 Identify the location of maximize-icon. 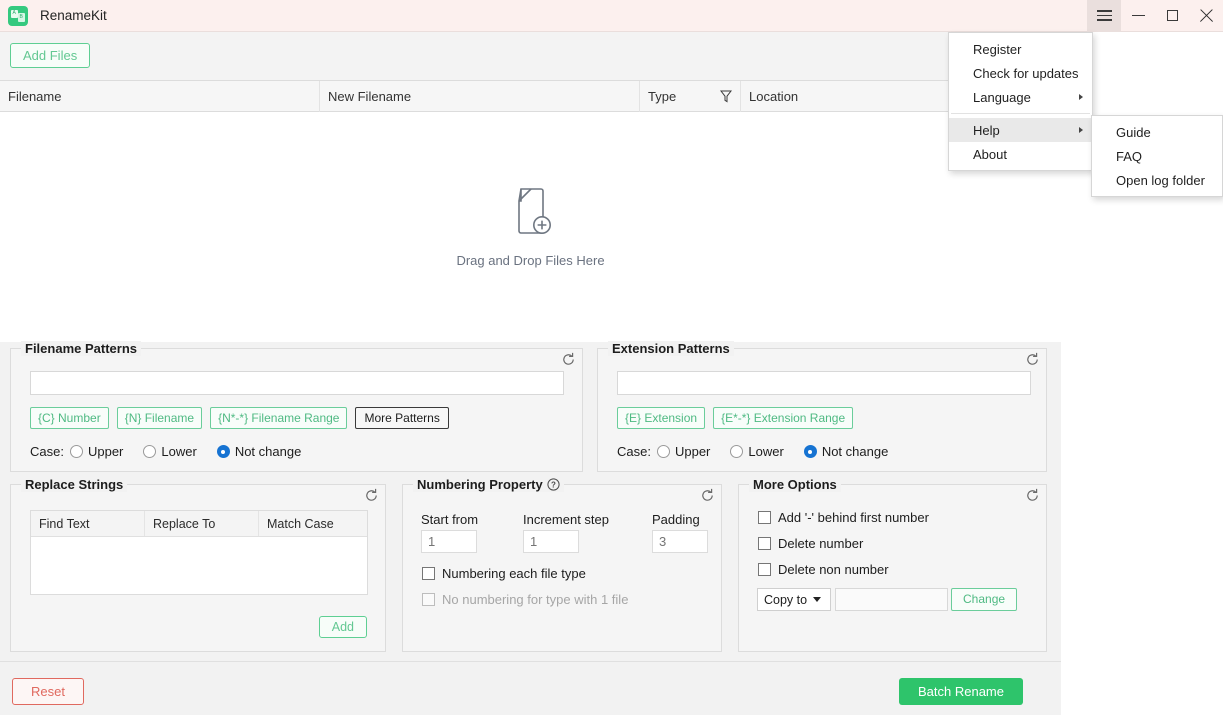
(1172, 16).